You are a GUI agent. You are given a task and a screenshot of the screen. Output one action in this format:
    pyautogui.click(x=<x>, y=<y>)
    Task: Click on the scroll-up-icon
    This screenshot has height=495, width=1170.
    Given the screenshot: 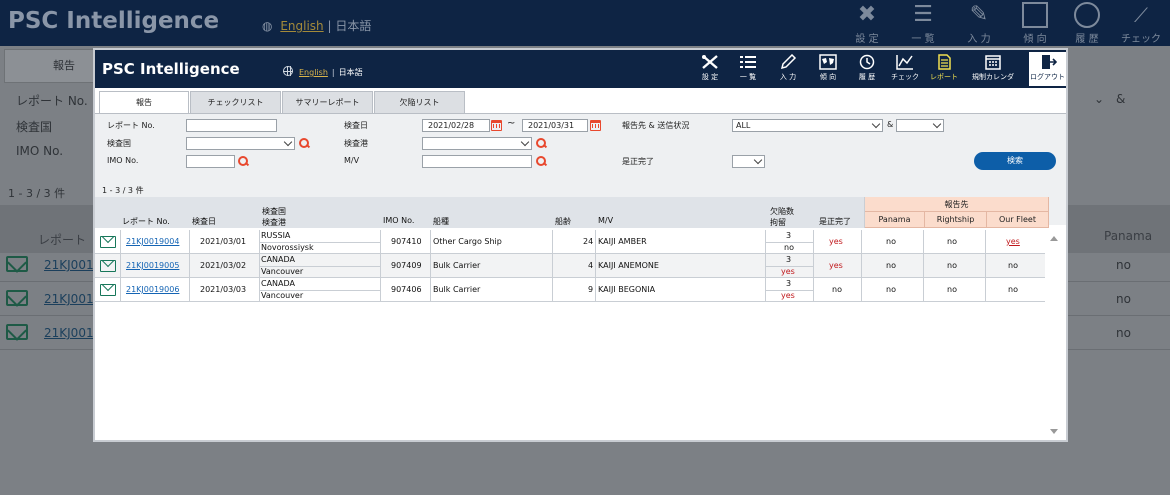 What is the action you would take?
    pyautogui.click(x=1054, y=238)
    